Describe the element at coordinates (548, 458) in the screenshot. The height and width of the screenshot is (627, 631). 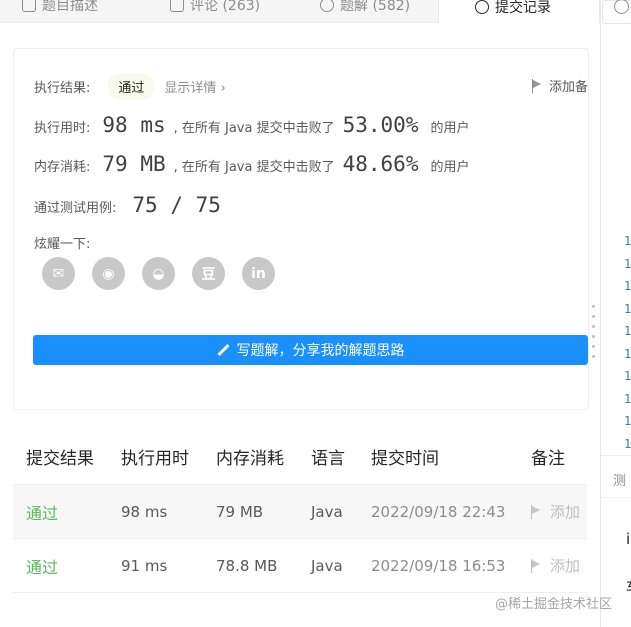
I see `header-note: 备注` at that location.